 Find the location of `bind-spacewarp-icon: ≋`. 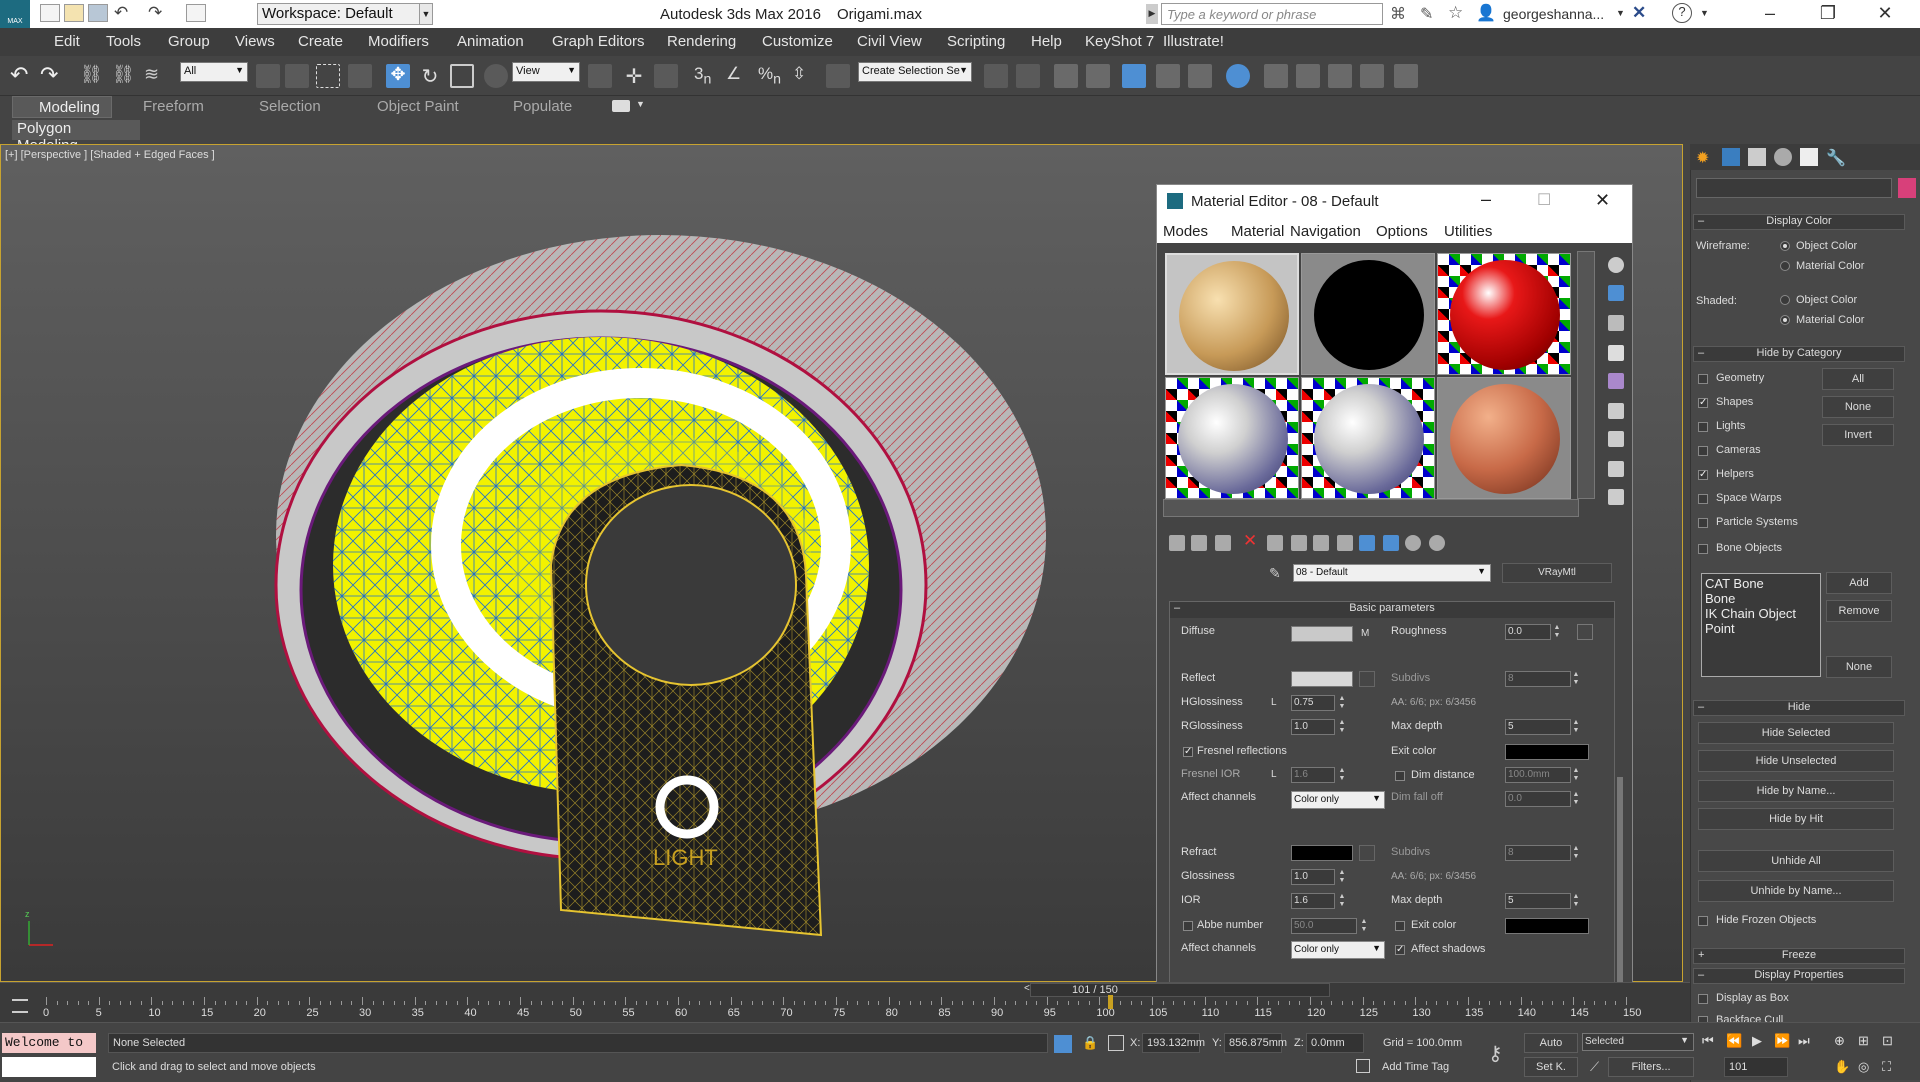

bind-spacewarp-icon: ≋ is located at coordinates (151, 74).